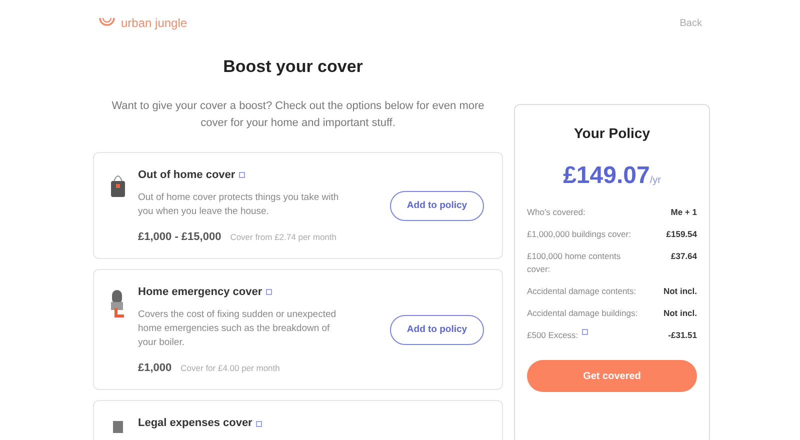 Image resolution: width=800 pixels, height=440 pixels. I want to click on cover-price: Cover from £2.74 per month, so click(283, 237).